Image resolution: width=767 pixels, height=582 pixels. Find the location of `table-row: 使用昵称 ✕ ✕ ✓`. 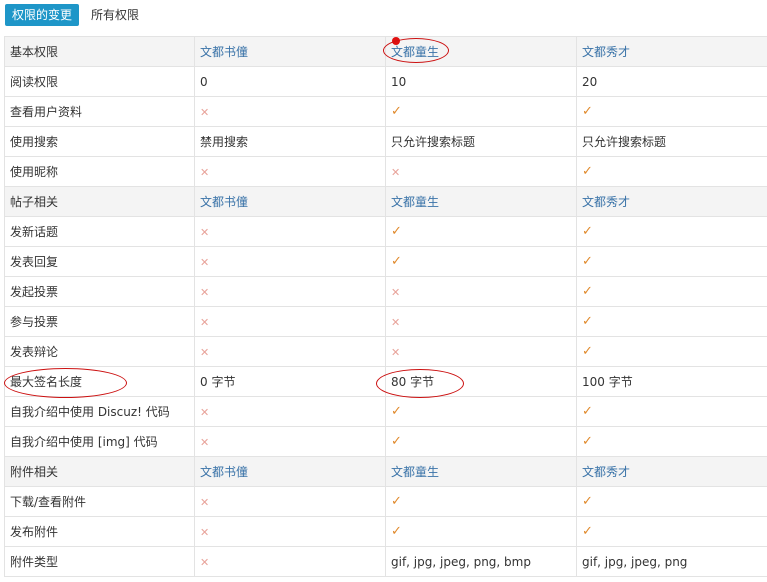

table-row: 使用昵称 ✕ ✕ ✓ is located at coordinates (385, 171).